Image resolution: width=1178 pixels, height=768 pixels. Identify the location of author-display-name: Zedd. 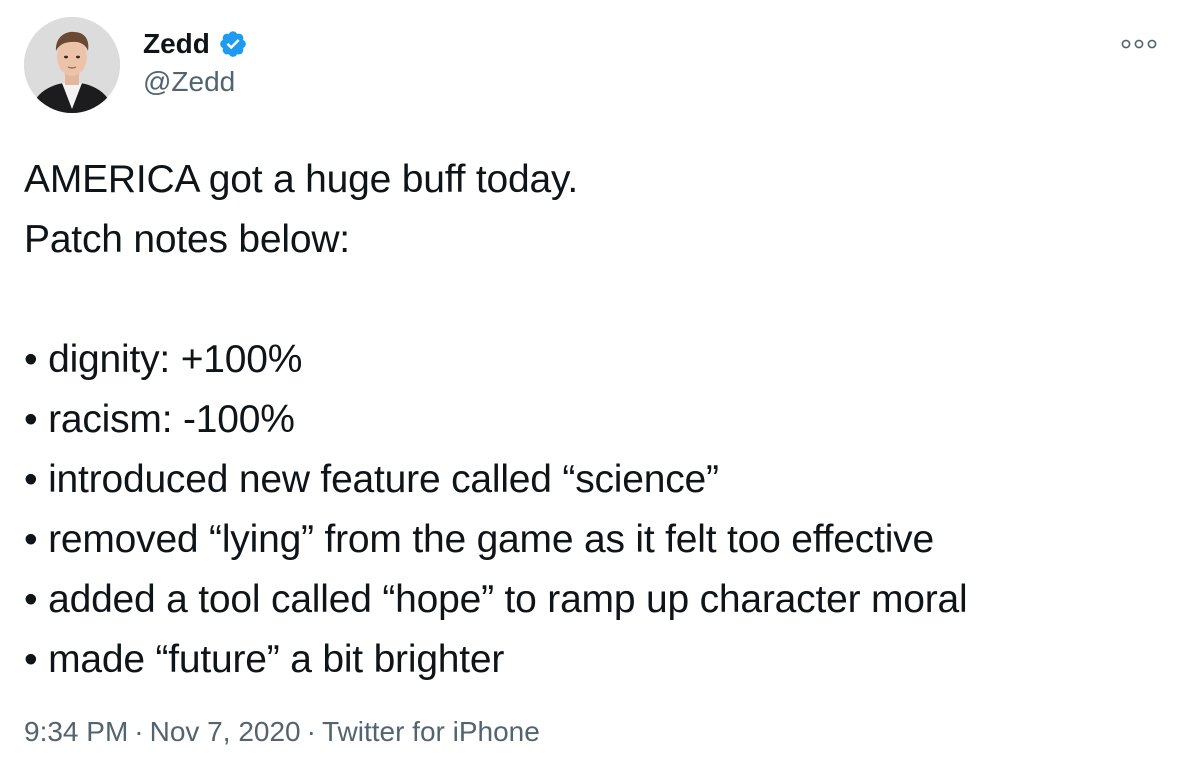
(176, 44).